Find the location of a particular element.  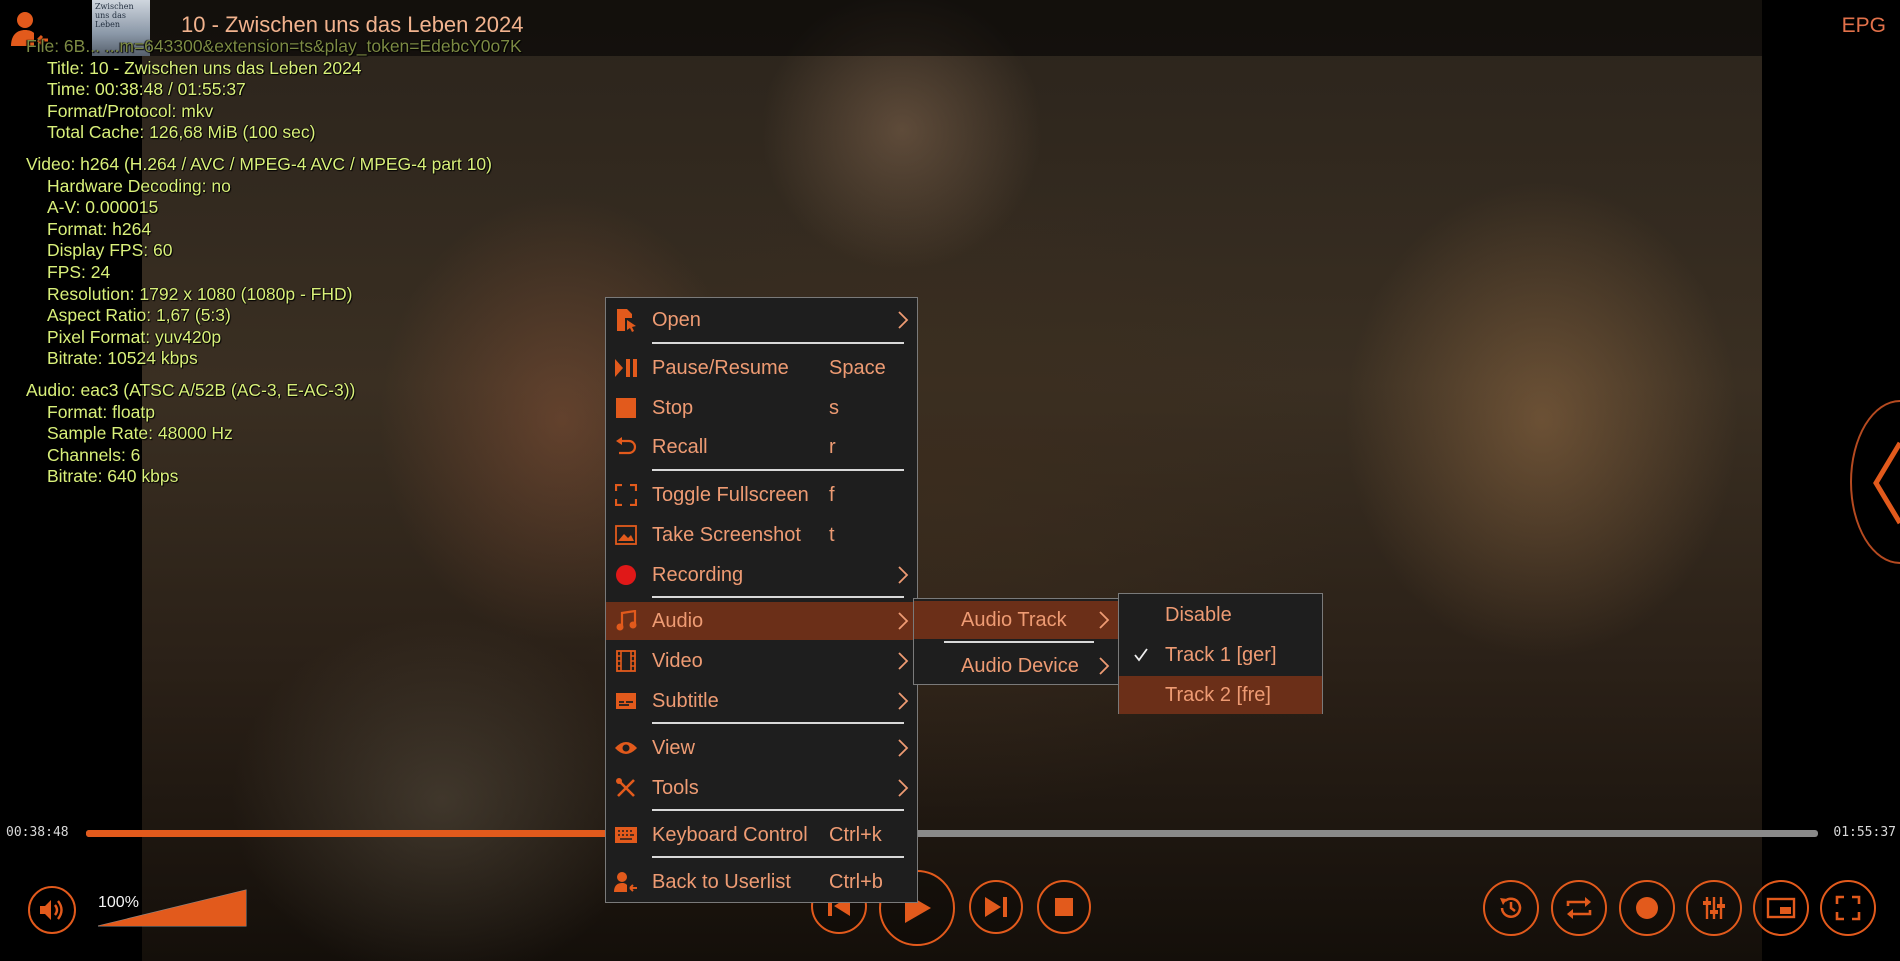

menu-item-track-disable: Disable is located at coordinates (1220, 615).